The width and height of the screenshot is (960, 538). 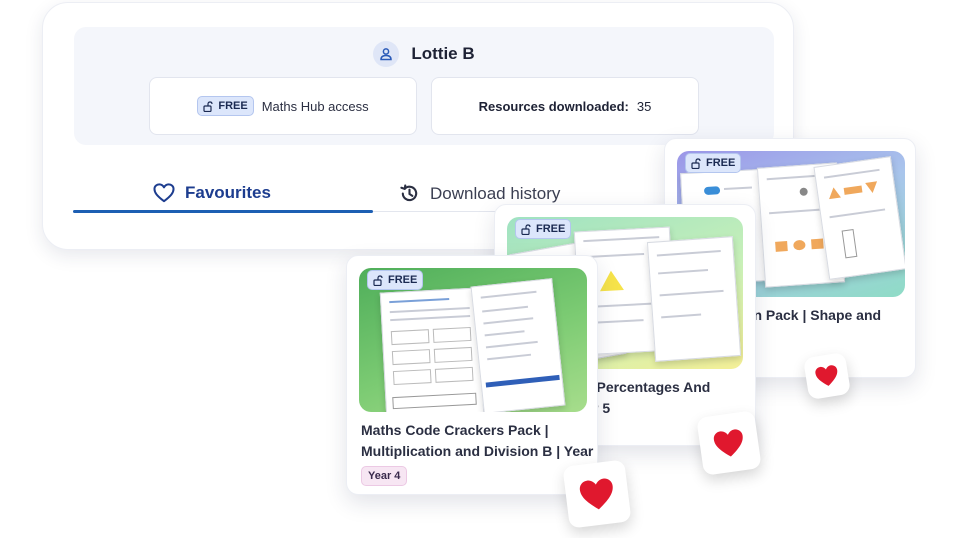 What do you see at coordinates (386, 54) in the screenshot?
I see `user-icon` at bounding box center [386, 54].